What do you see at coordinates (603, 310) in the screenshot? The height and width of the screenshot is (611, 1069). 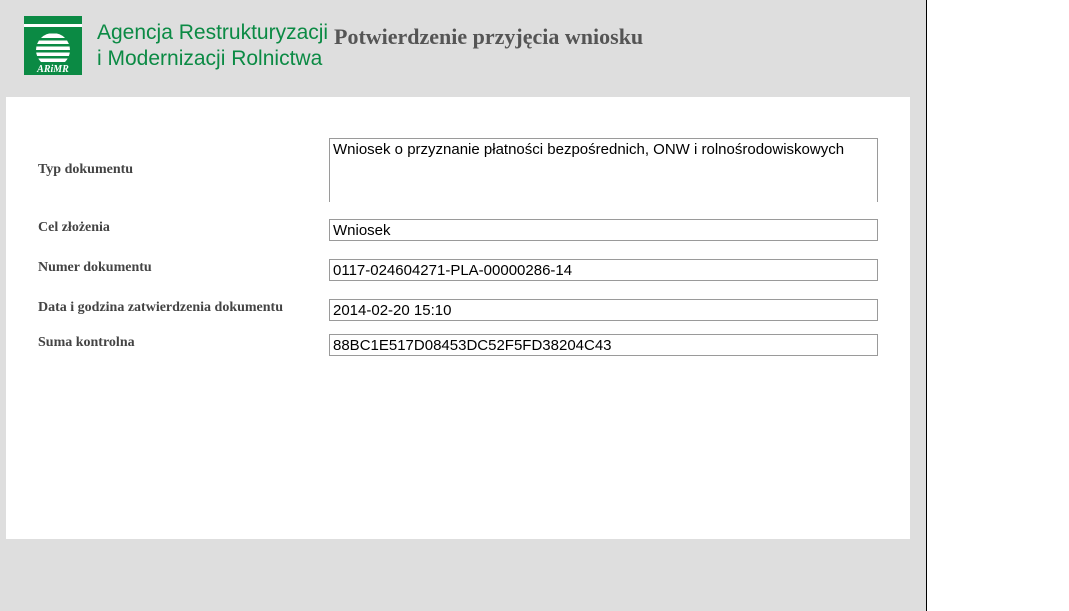 I see `approval-datetime-field: 2014-02-20 15:10` at bounding box center [603, 310].